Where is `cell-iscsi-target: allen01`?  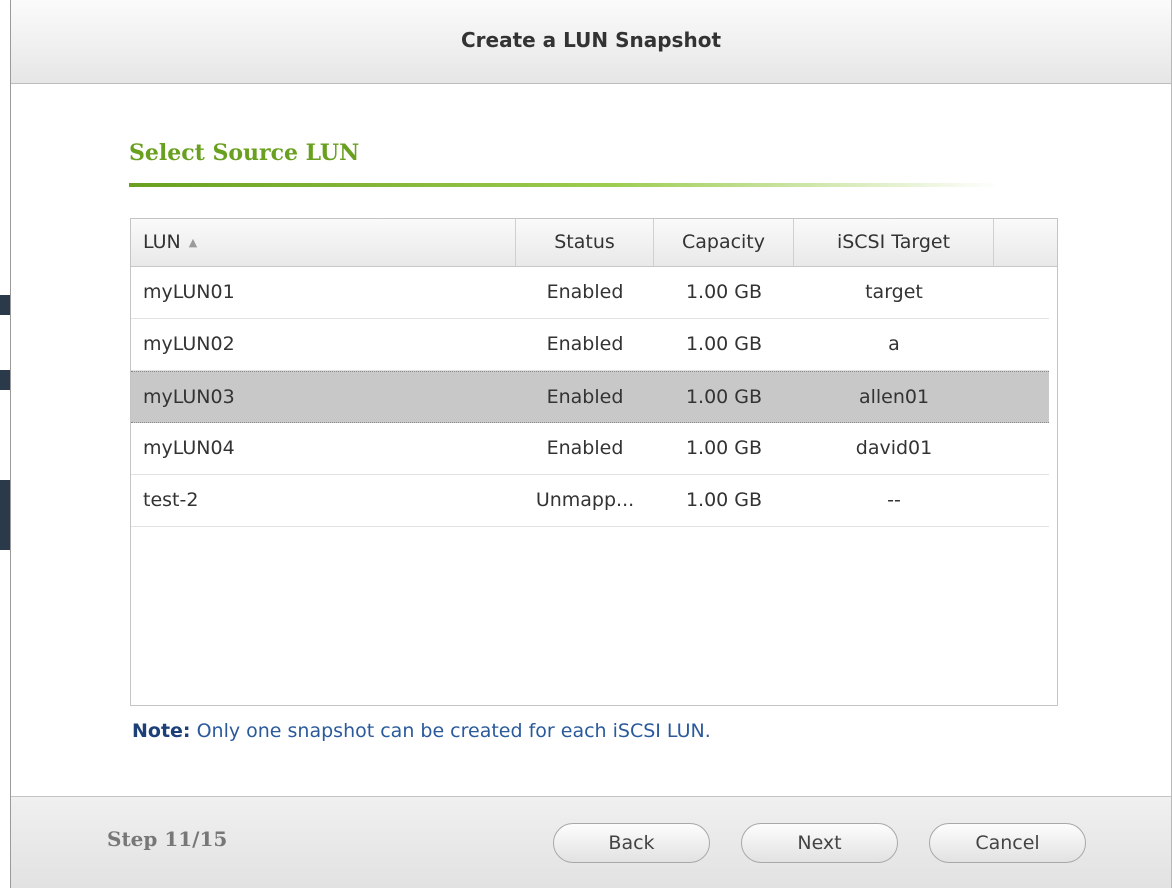 cell-iscsi-target: allen01 is located at coordinates (894, 397).